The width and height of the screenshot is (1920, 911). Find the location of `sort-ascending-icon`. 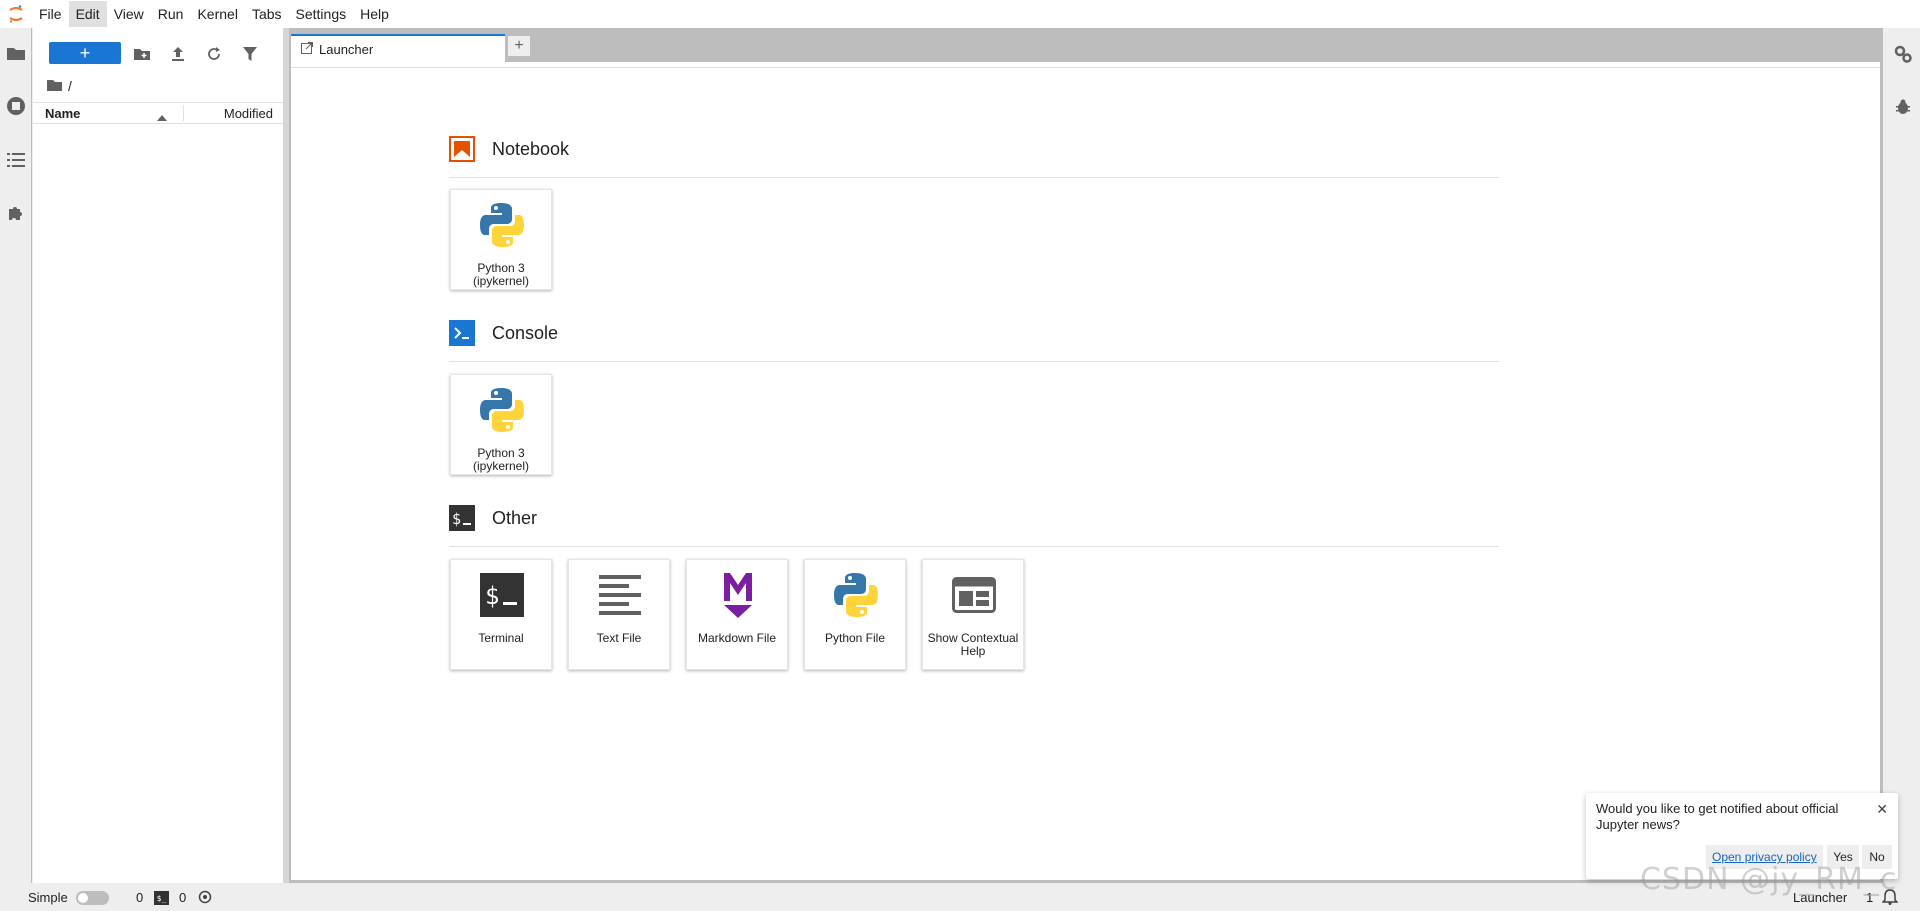

sort-ascending-icon is located at coordinates (162, 116).